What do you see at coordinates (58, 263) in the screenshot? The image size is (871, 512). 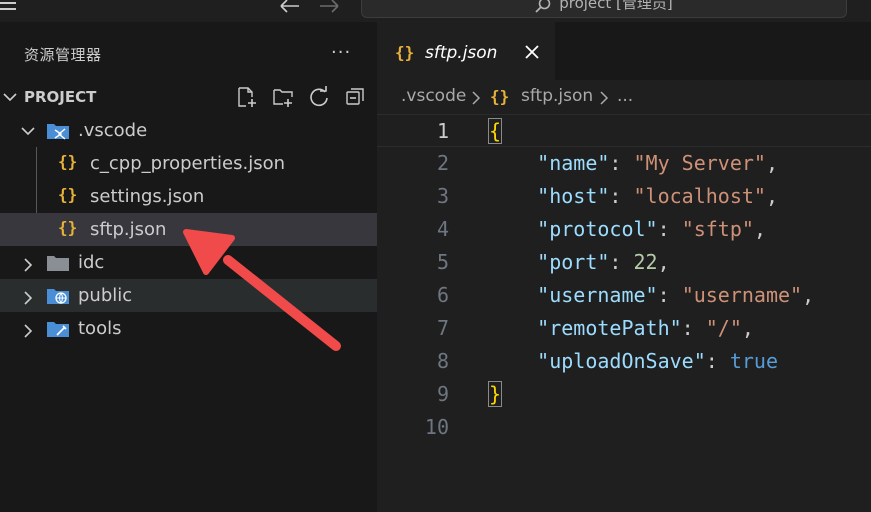 I see `folder-icon` at bounding box center [58, 263].